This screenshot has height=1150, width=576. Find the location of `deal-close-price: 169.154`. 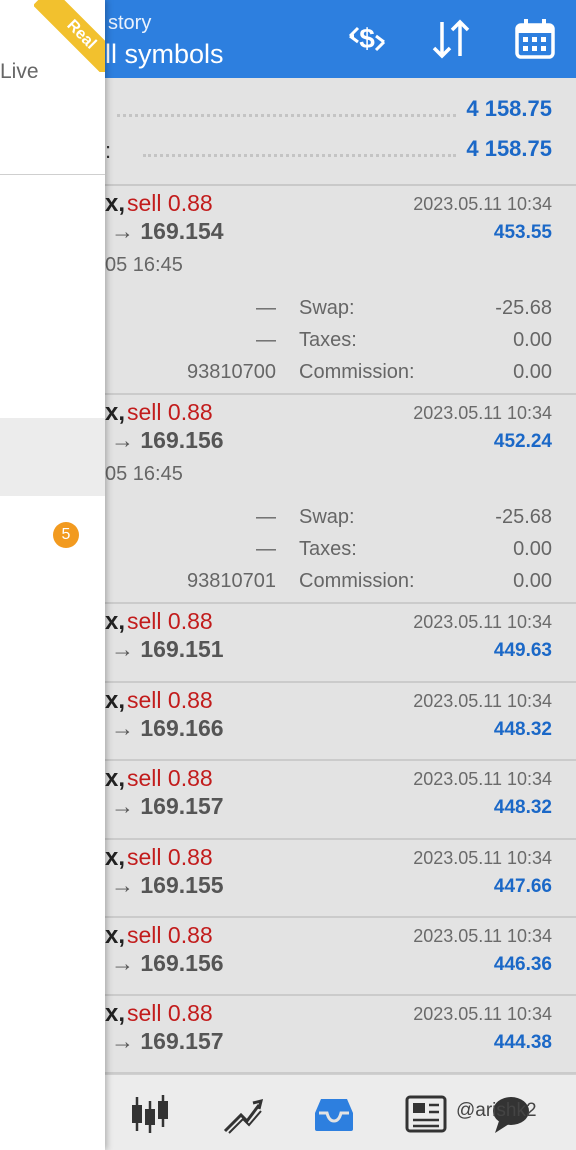

deal-close-price: 169.154 is located at coordinates (182, 231).